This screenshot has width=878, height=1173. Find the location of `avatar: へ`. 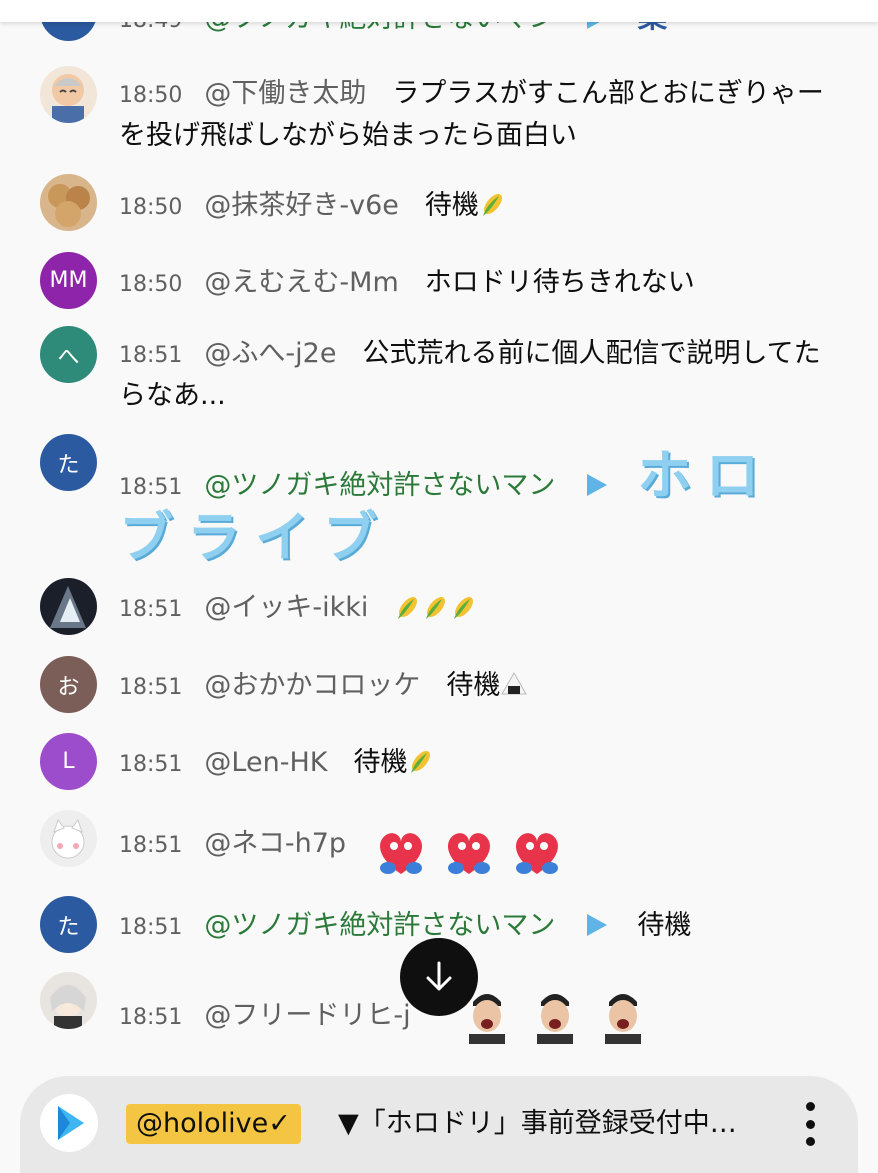

avatar: へ is located at coordinates (68, 354).